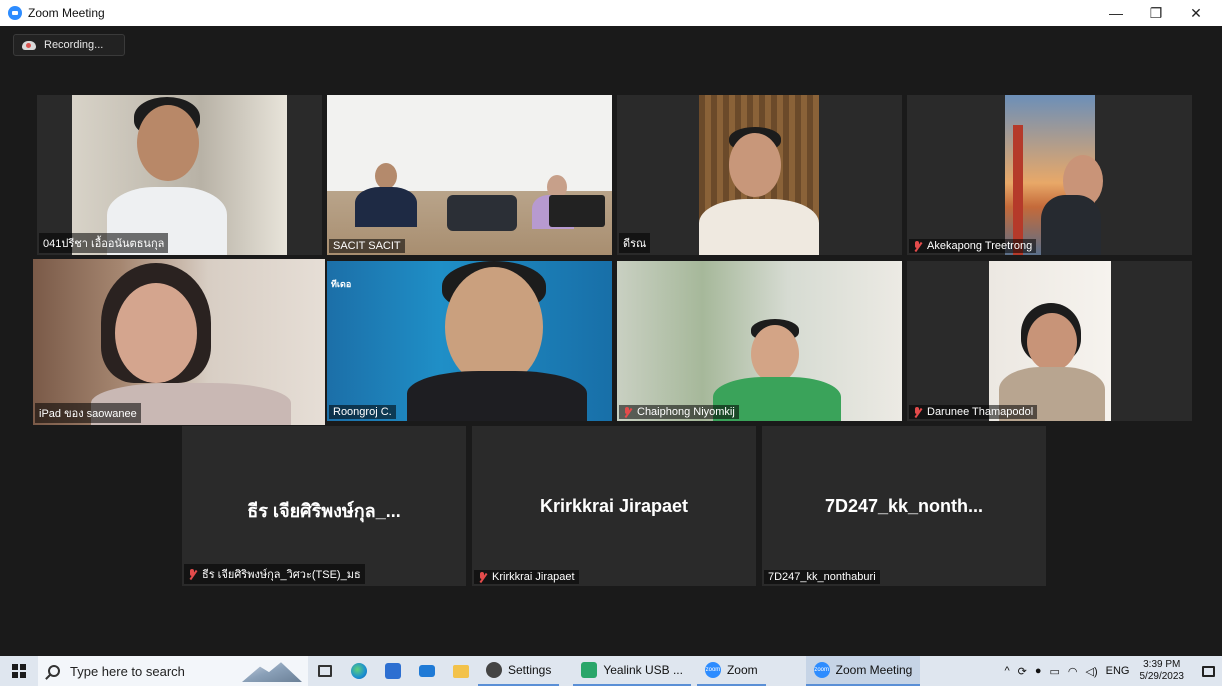 Image resolution: width=1222 pixels, height=686 pixels. I want to click on participant-name: ธีร เจียศิริพงษ์กุล_วิศวะ(TSE)_มธ, so click(281, 575).